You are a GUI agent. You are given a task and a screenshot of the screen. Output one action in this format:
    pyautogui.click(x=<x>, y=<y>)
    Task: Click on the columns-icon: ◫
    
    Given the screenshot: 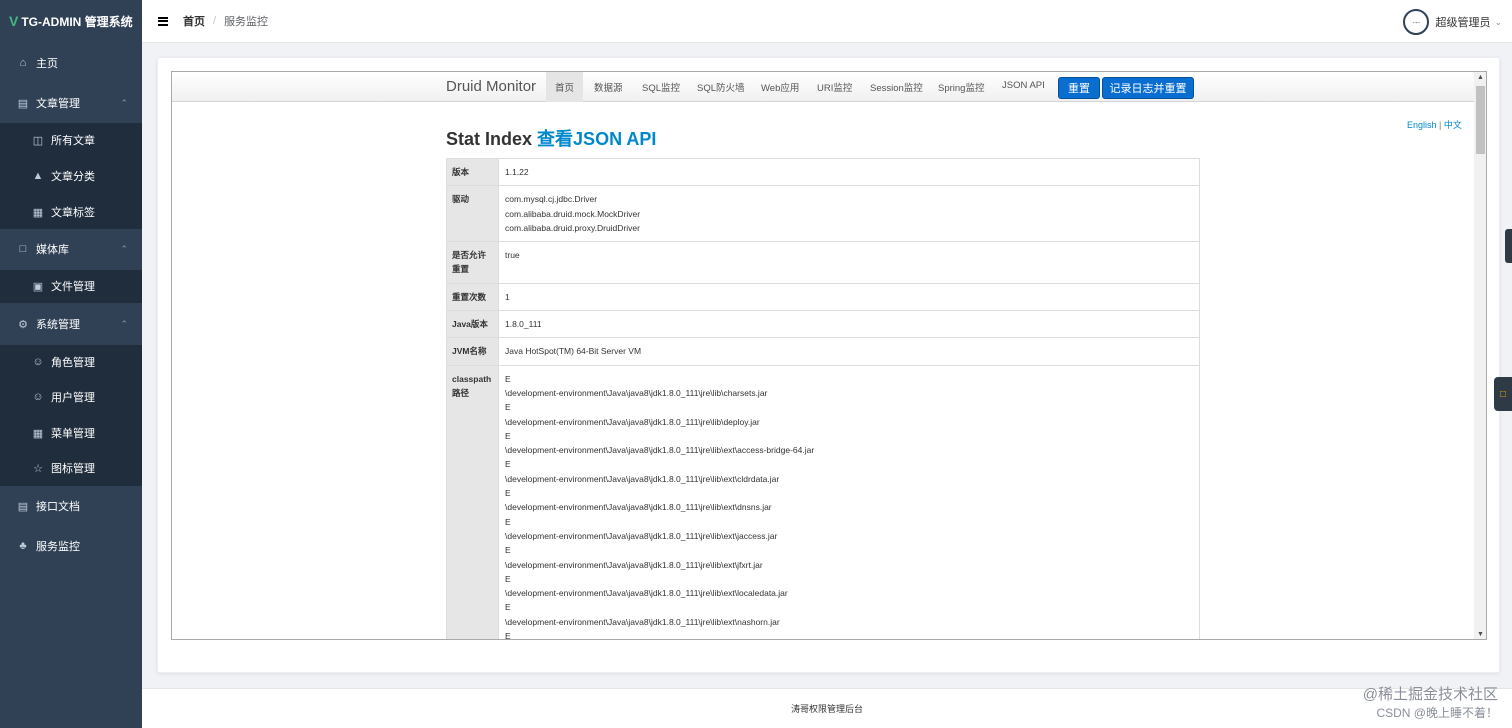 What is the action you would take?
    pyautogui.click(x=38, y=140)
    